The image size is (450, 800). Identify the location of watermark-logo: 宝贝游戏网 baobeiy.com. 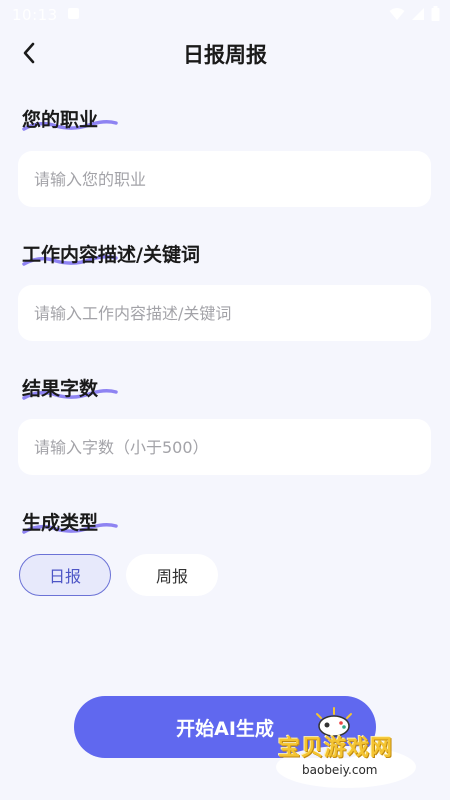
(347, 747).